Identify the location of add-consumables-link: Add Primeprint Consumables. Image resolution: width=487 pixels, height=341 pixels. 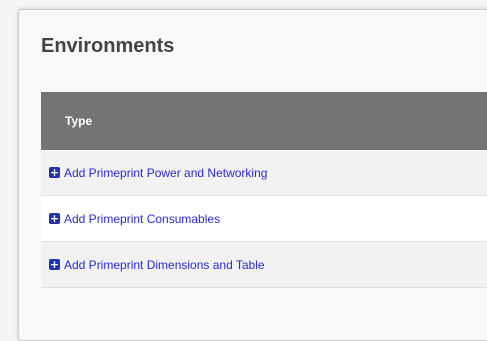
(142, 219).